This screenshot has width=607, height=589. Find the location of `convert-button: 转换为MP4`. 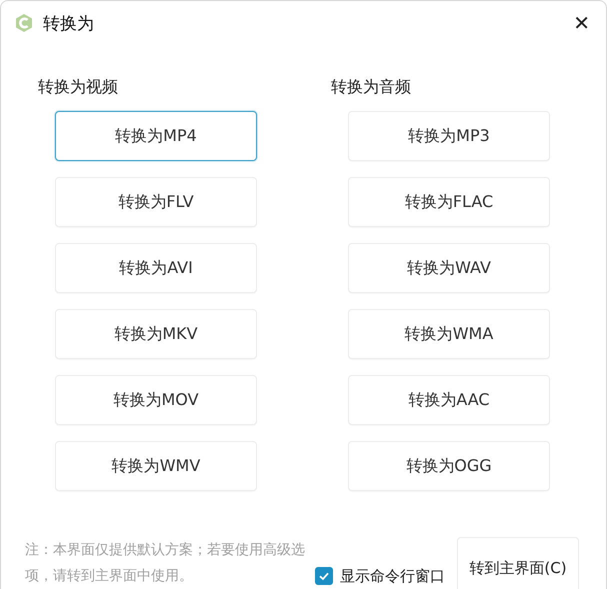

convert-button: 转换为MP4 is located at coordinates (156, 136).